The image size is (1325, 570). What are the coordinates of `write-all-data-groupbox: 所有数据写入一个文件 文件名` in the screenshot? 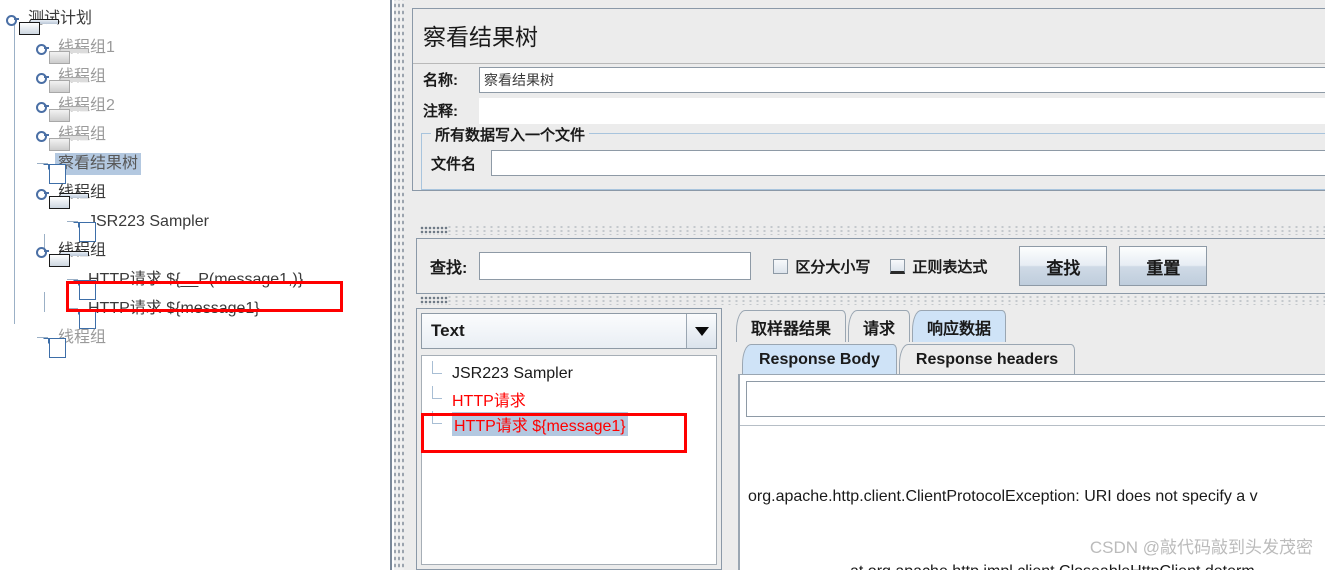 It's located at (873, 157).